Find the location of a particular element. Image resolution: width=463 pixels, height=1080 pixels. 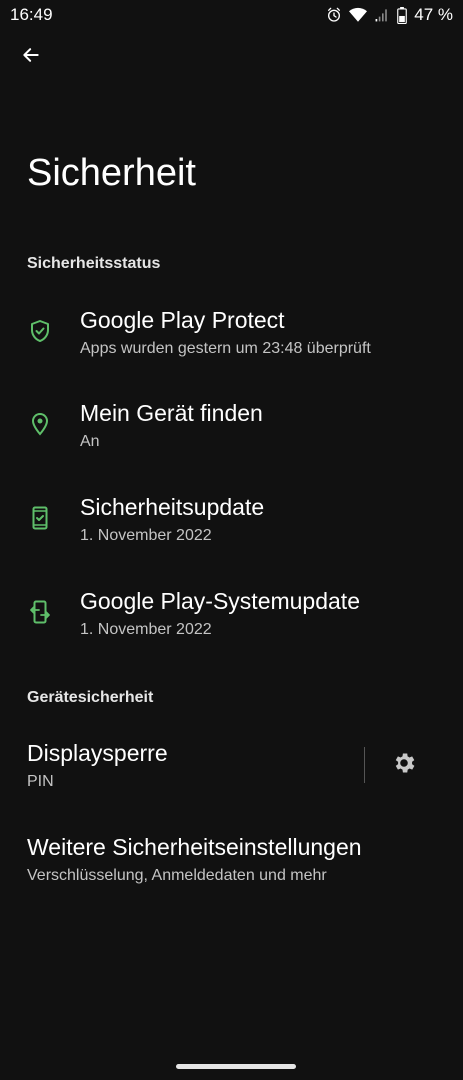

item-subtitle: An is located at coordinates (90, 441).